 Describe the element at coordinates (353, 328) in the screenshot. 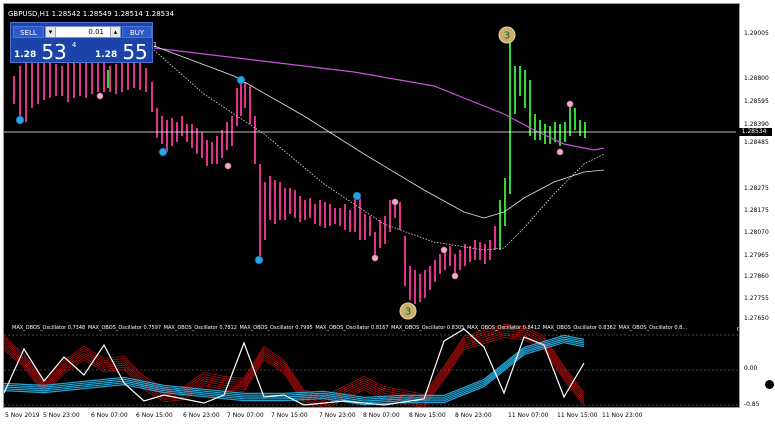

I see `oscillator-label: MAX_OBOS_Oscillator 0.8167` at that location.